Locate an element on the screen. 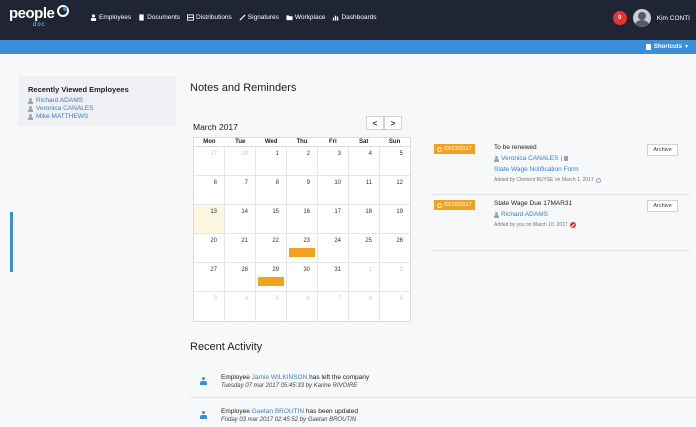  reminder-employee-link: Veronica CANALES is located at coordinates (529, 158).